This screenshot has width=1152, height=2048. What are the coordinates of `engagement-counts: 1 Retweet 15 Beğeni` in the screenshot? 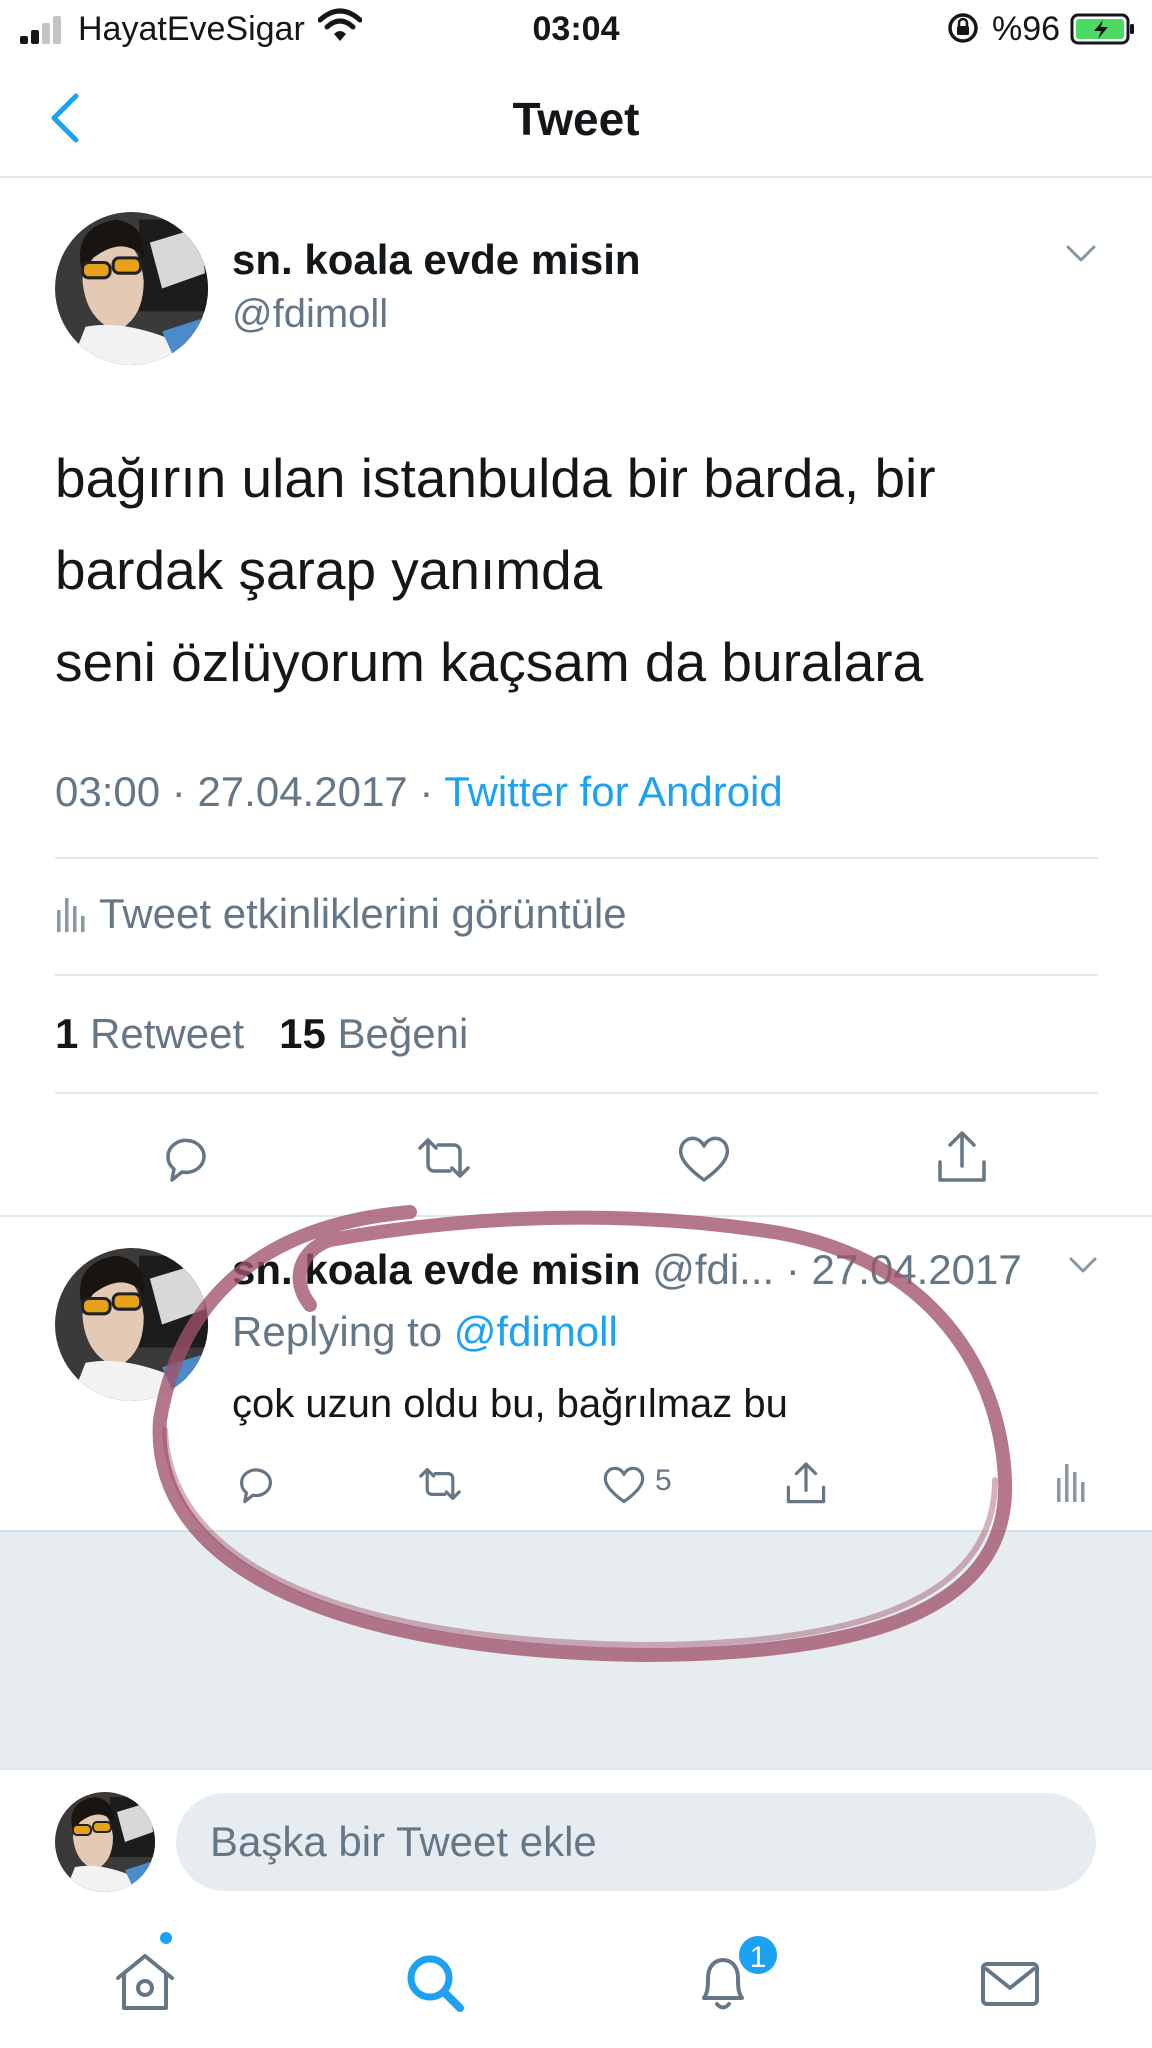 It's located at (261, 1034).